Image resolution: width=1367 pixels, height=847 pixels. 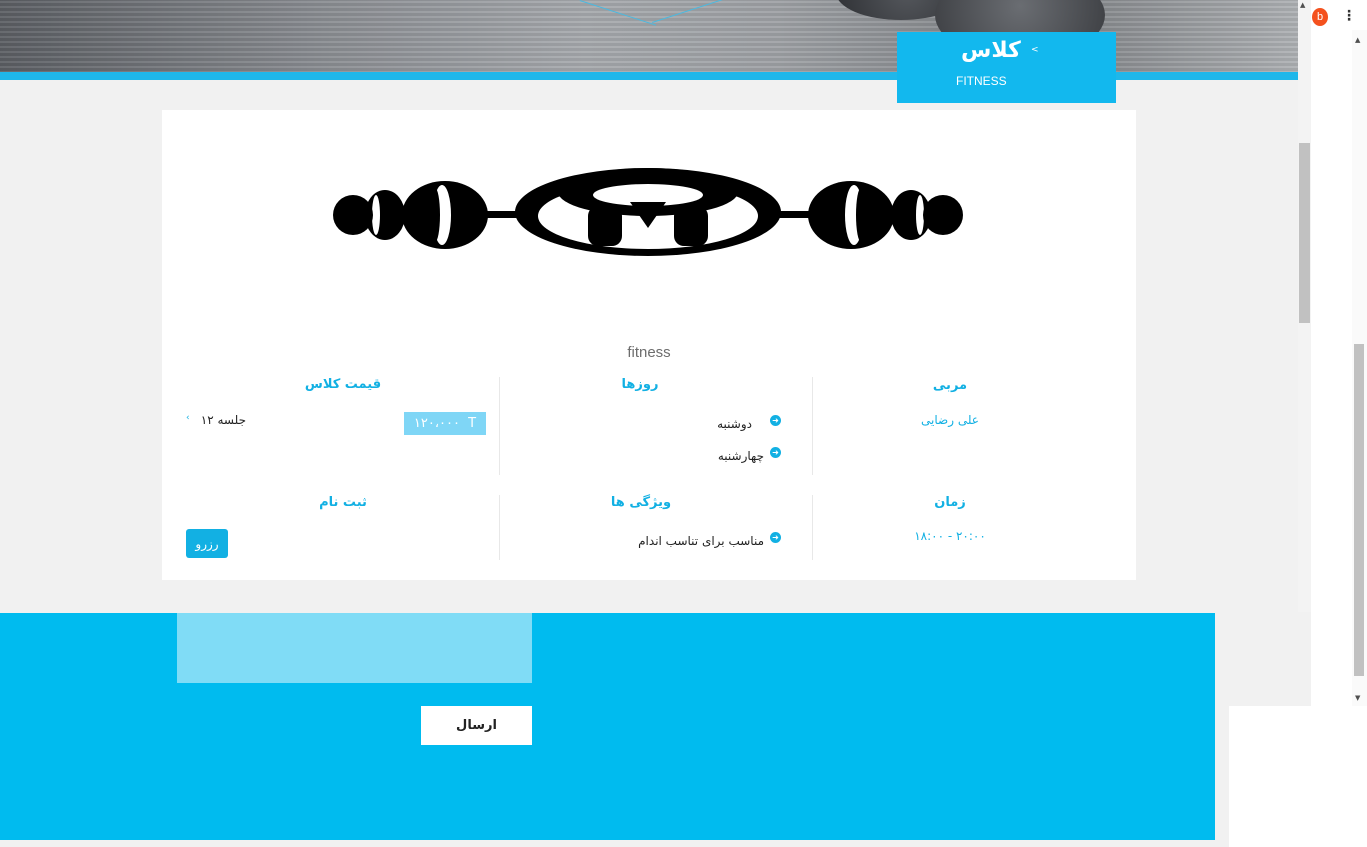 I want to click on blank-area, so click(x=1298, y=776).